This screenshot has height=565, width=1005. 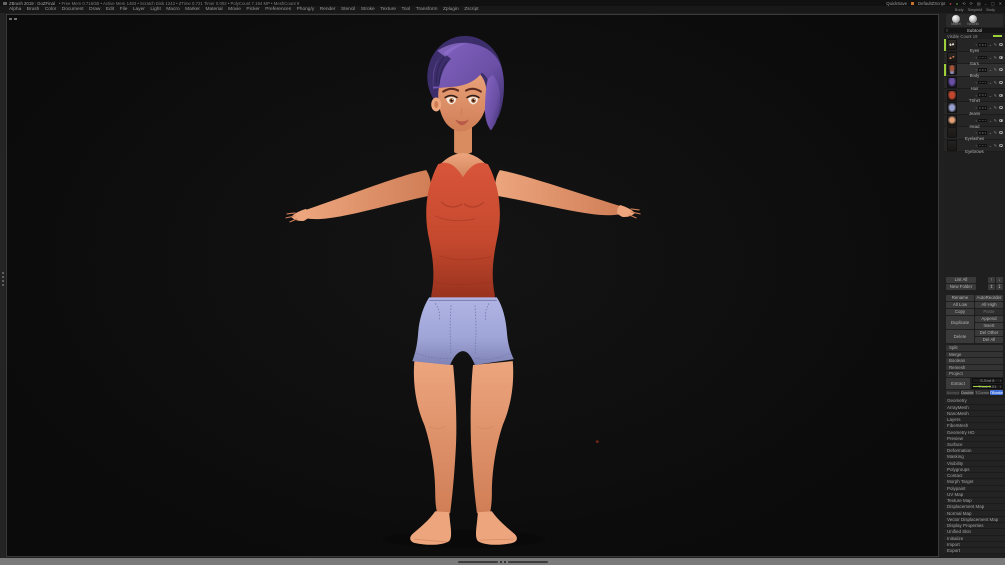 I want to click on menu-item: Alpha, so click(x=15, y=9).